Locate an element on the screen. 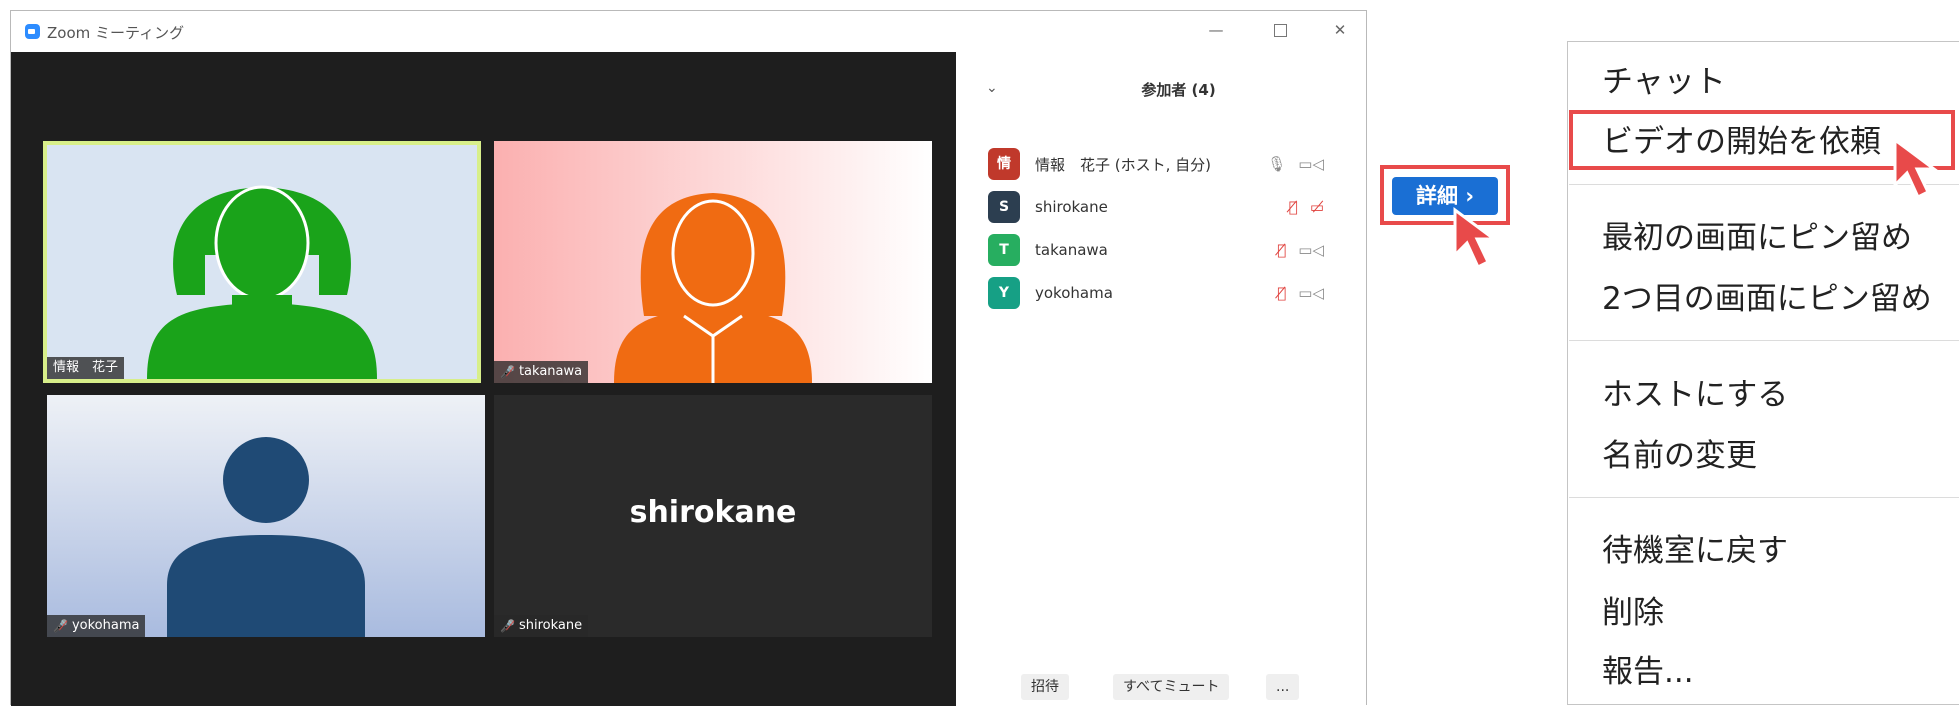 The height and width of the screenshot is (706, 1959). participant-name-tag: 🎤̸ shirokane is located at coordinates (541, 626).